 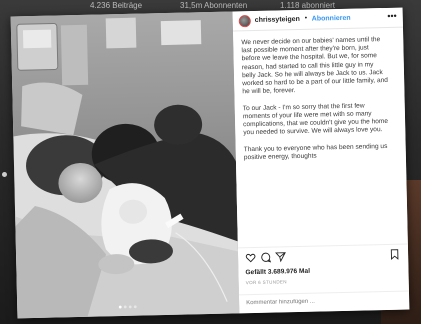 I want to click on follow-button: Abonnieren, so click(x=331, y=19).